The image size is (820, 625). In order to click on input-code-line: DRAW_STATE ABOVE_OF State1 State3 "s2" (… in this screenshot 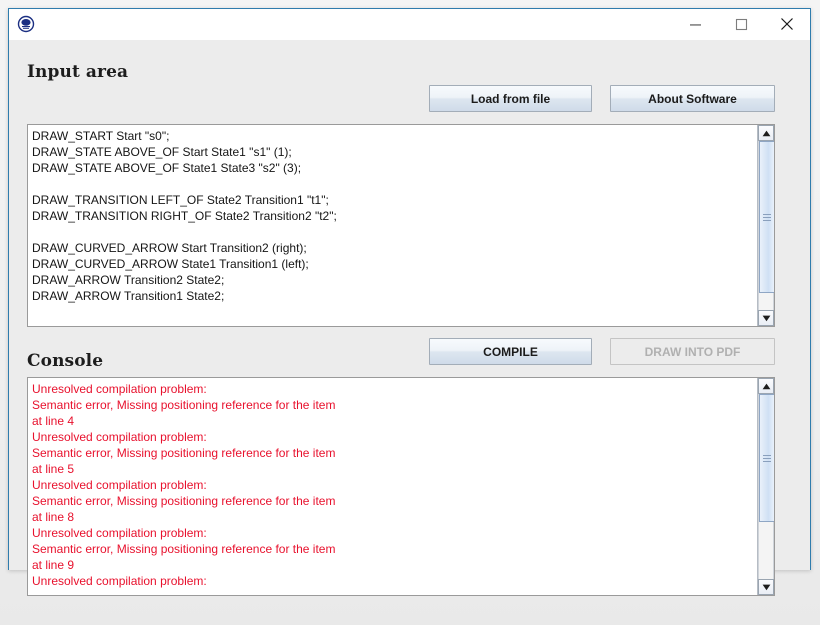, I will do `click(167, 168)`.